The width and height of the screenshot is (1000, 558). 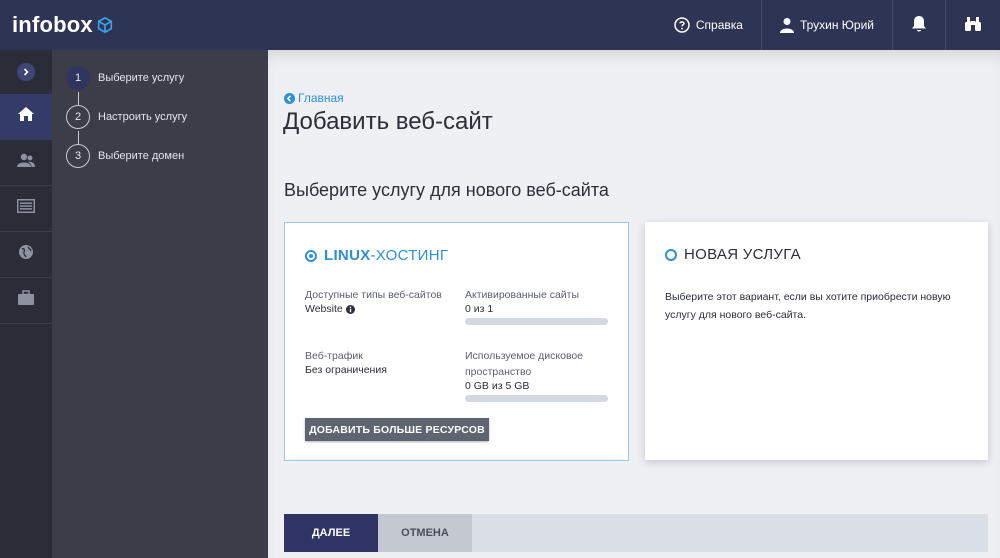 I want to click on info-icon, so click(x=350, y=309).